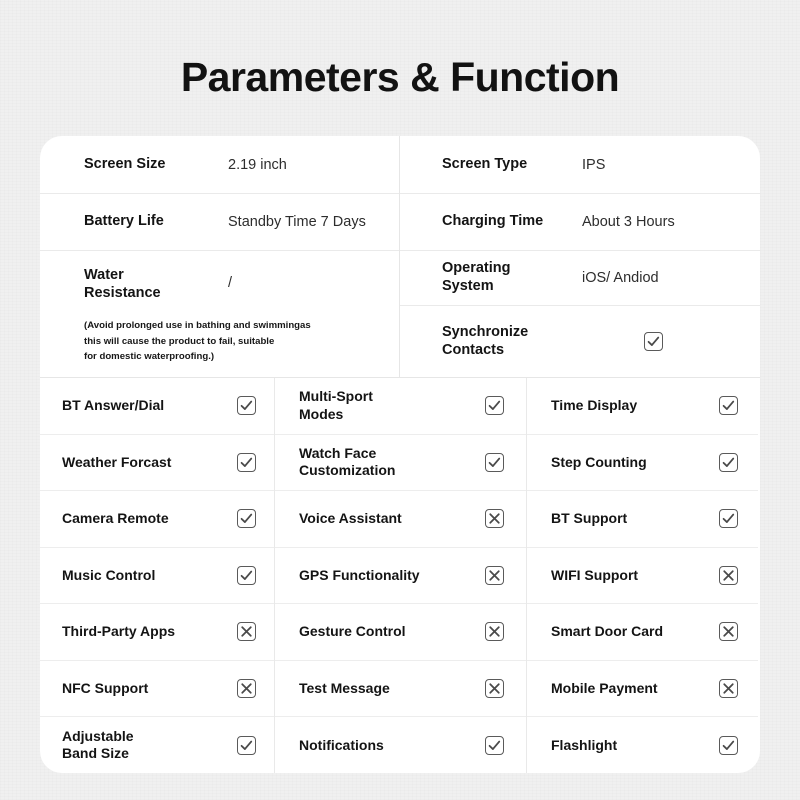 Image resolution: width=800 pixels, height=800 pixels. Describe the element at coordinates (338, 452) in the screenshot. I see `feature-label-line1: Watch Face` at that location.